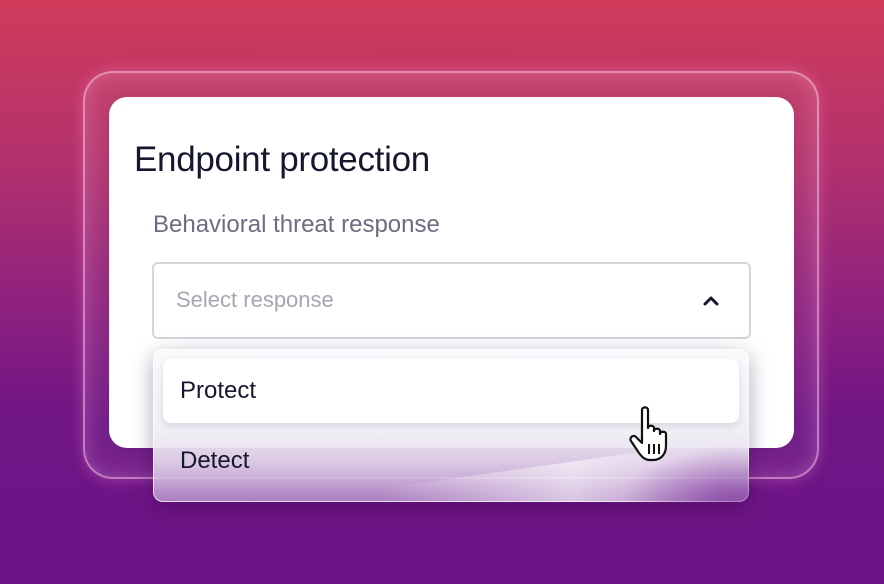  What do you see at coordinates (282, 159) in the screenshot?
I see `card-title: Endpoint protection` at bounding box center [282, 159].